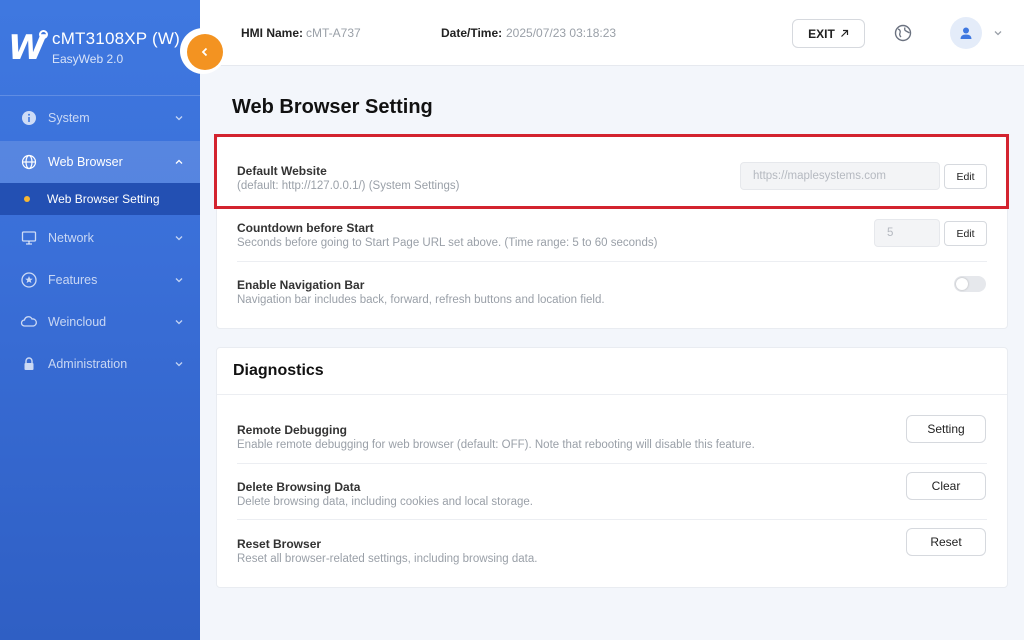 This screenshot has width=1024, height=640. What do you see at coordinates (100, 238) in the screenshot?
I see `sidebar-item-network: Network` at bounding box center [100, 238].